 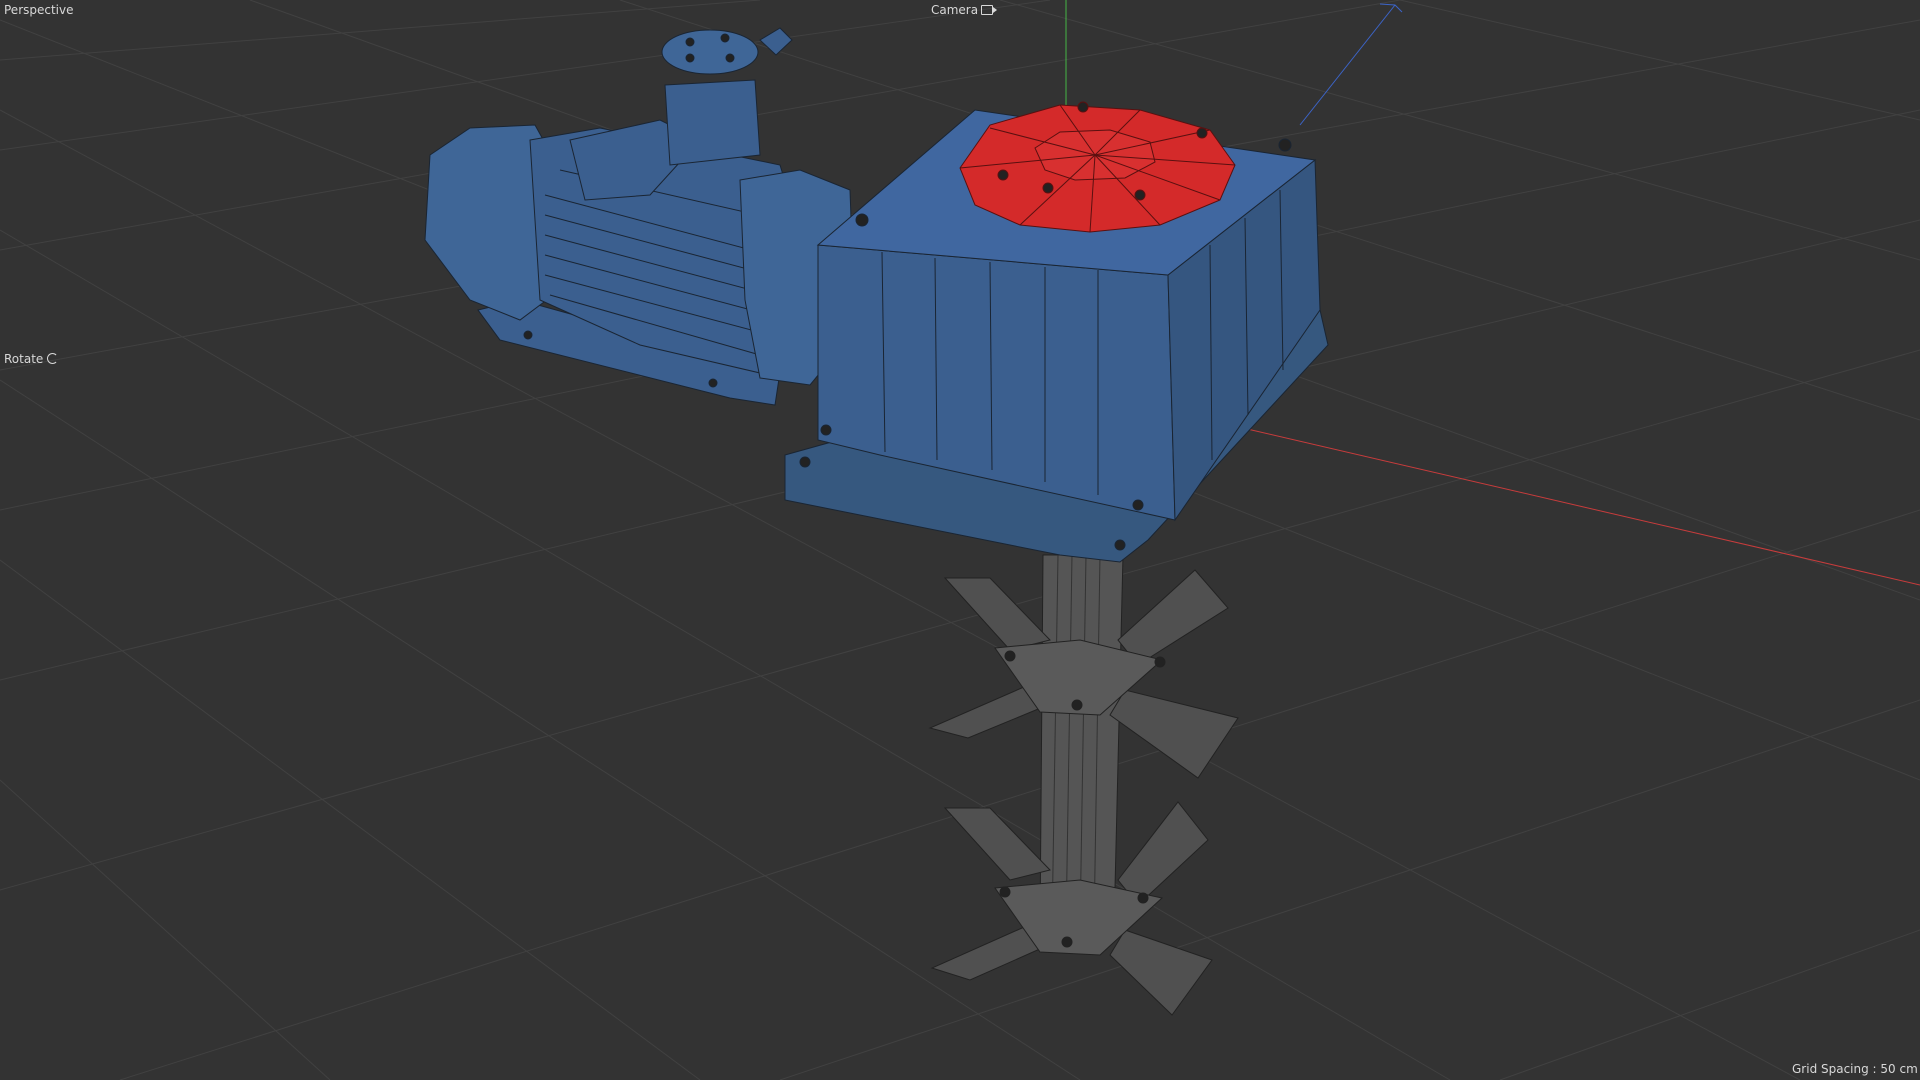 I want to click on z-axis-line, so click(x=1347, y=65).